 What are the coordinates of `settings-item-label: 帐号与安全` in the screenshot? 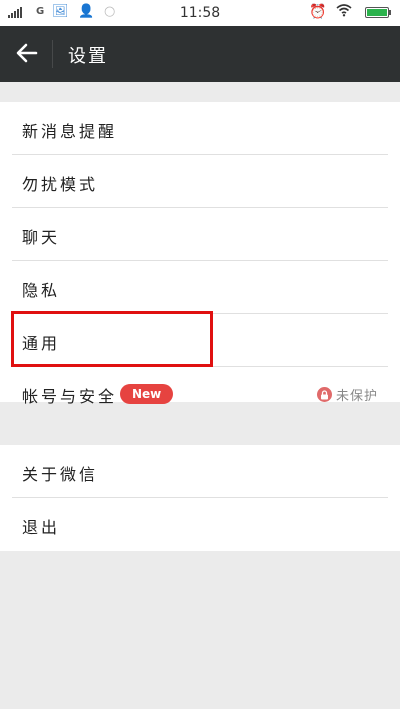 It's located at (70, 396).